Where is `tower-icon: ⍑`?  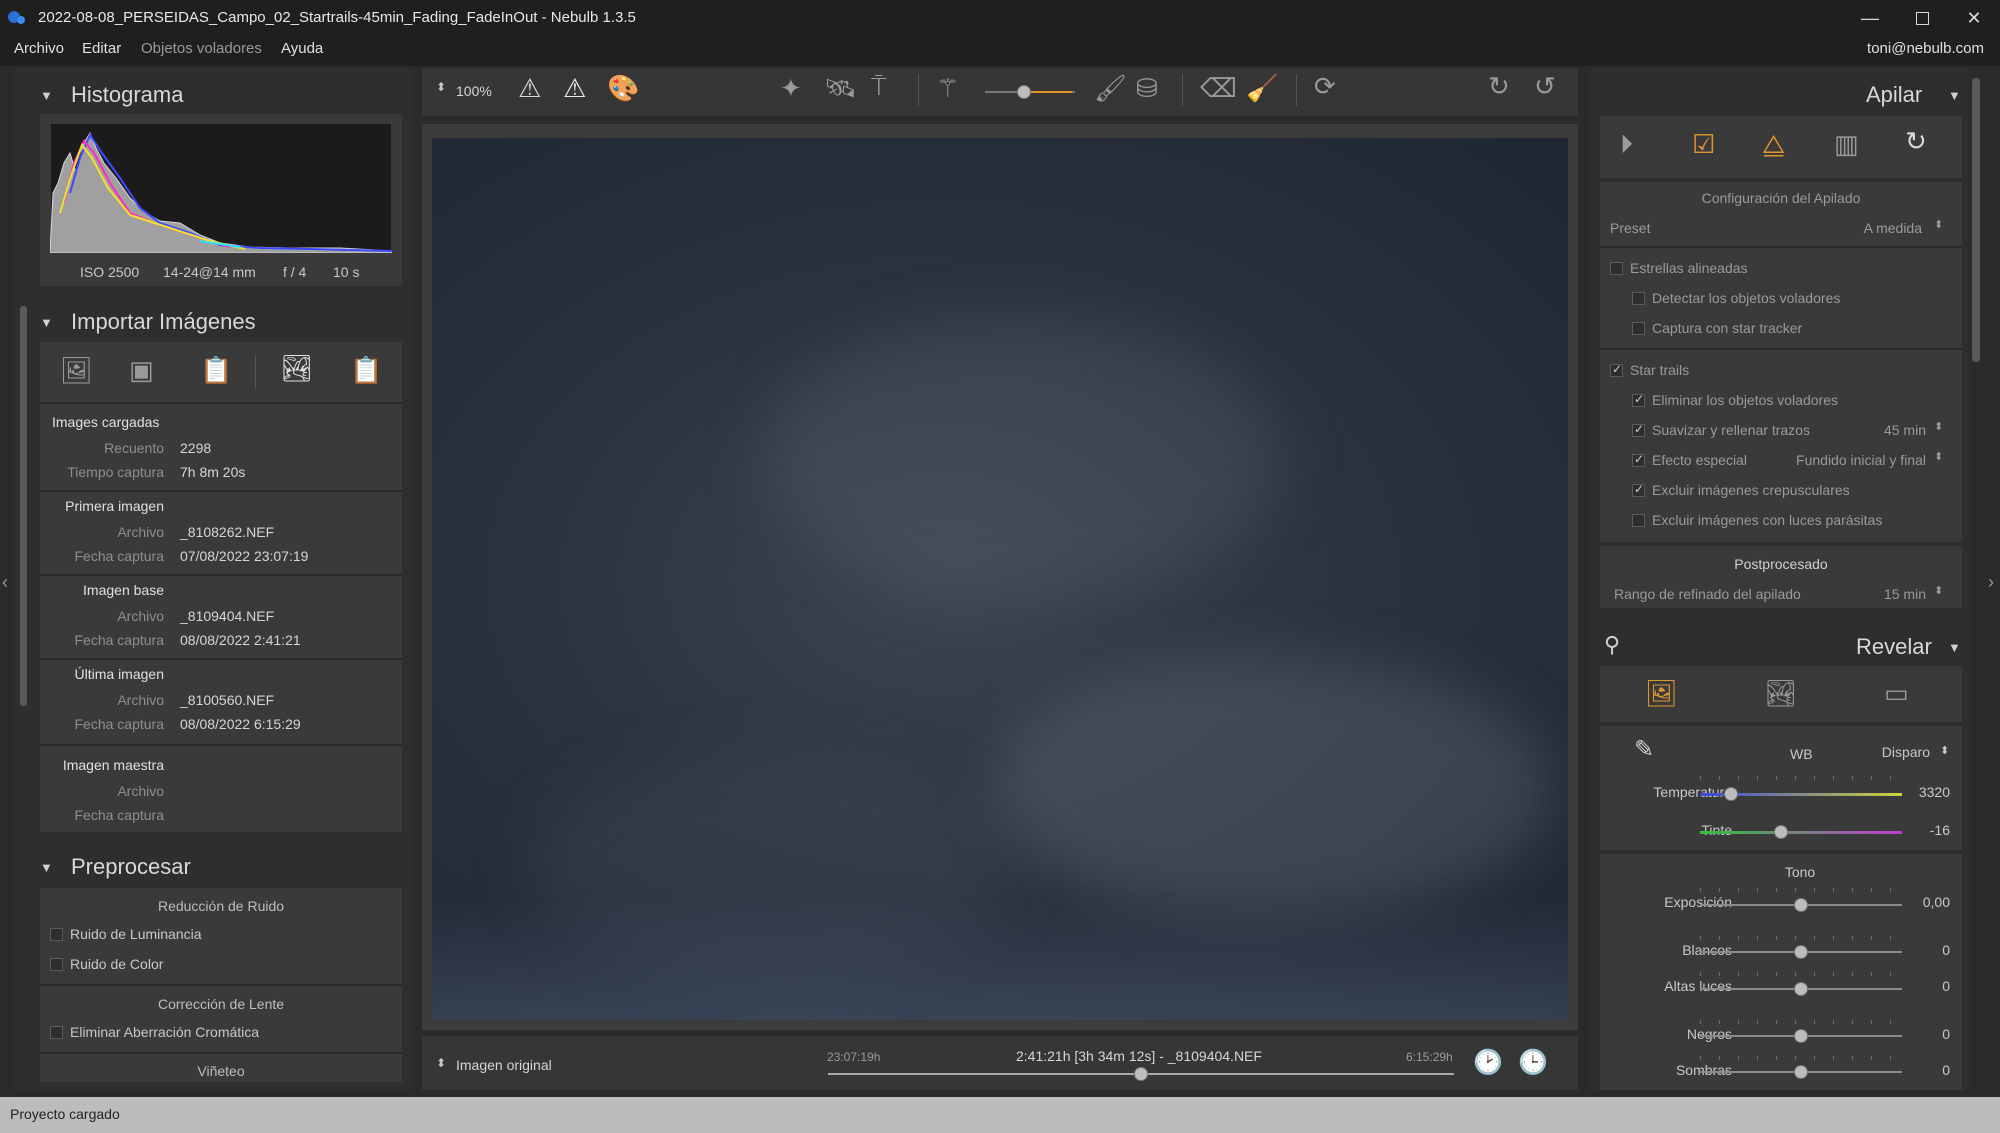 tower-icon: ⍑ is located at coordinates (879, 86).